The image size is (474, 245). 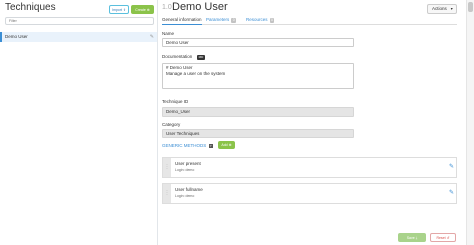 I want to click on add-label: Add, so click(x=224, y=145).